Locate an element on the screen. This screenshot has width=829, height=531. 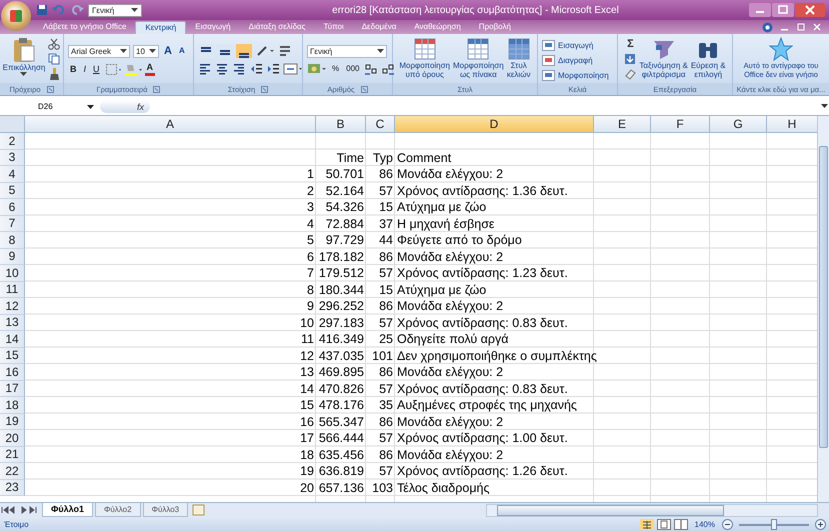
increase-decimal-icon is located at coordinates (371, 69).